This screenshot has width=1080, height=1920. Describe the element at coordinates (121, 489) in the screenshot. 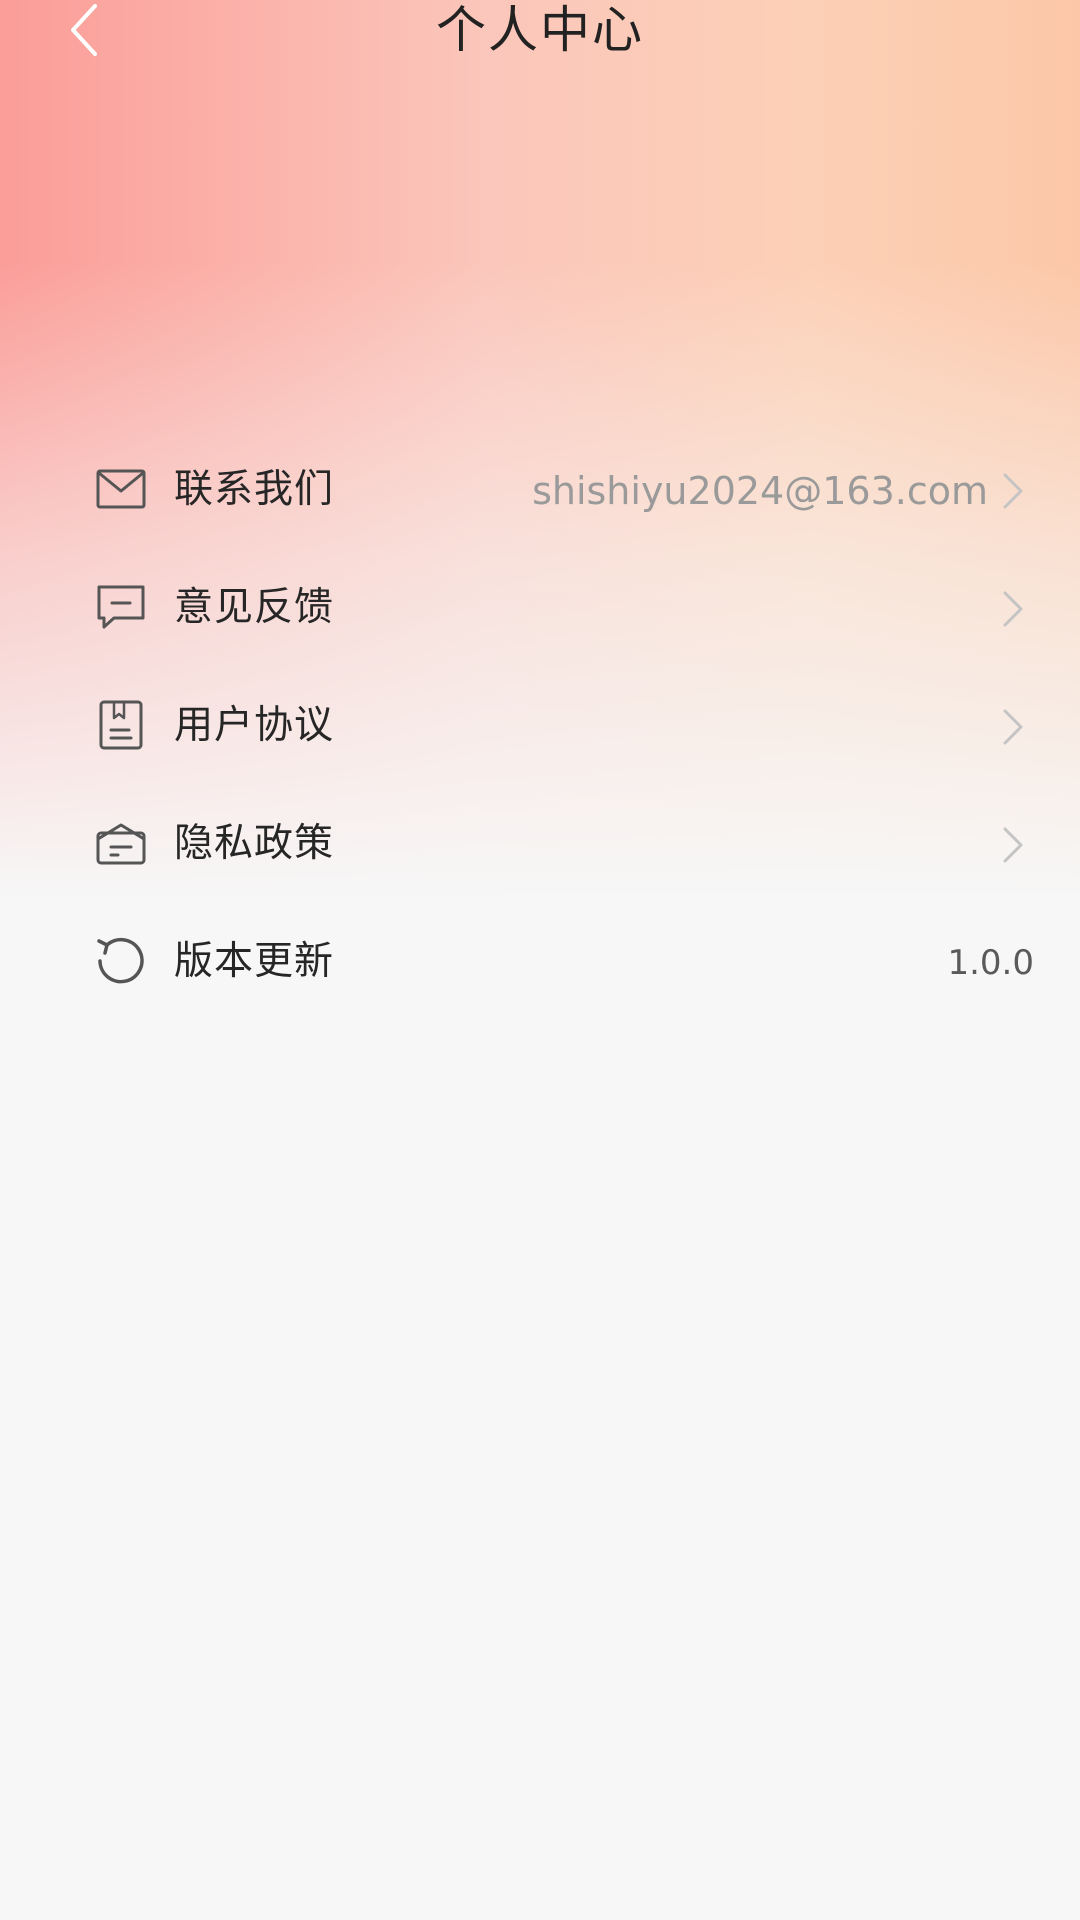

I see `mail-icon` at that location.